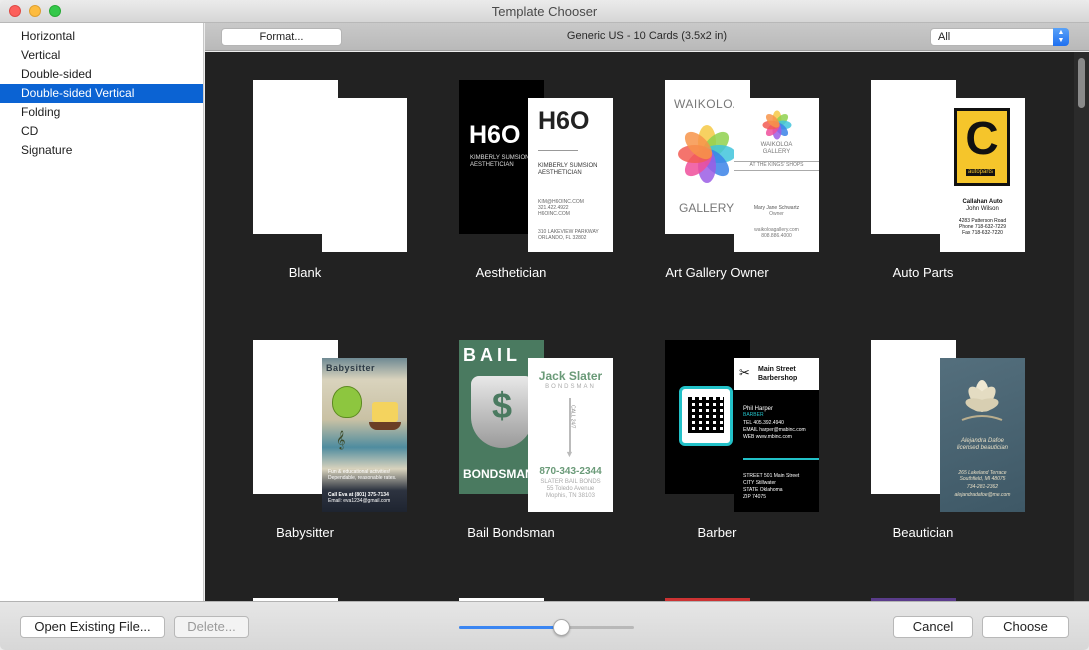 This screenshot has width=1089, height=650. Describe the element at coordinates (572, 417) in the screenshot. I see `card-side: CALL 24/7` at that location.